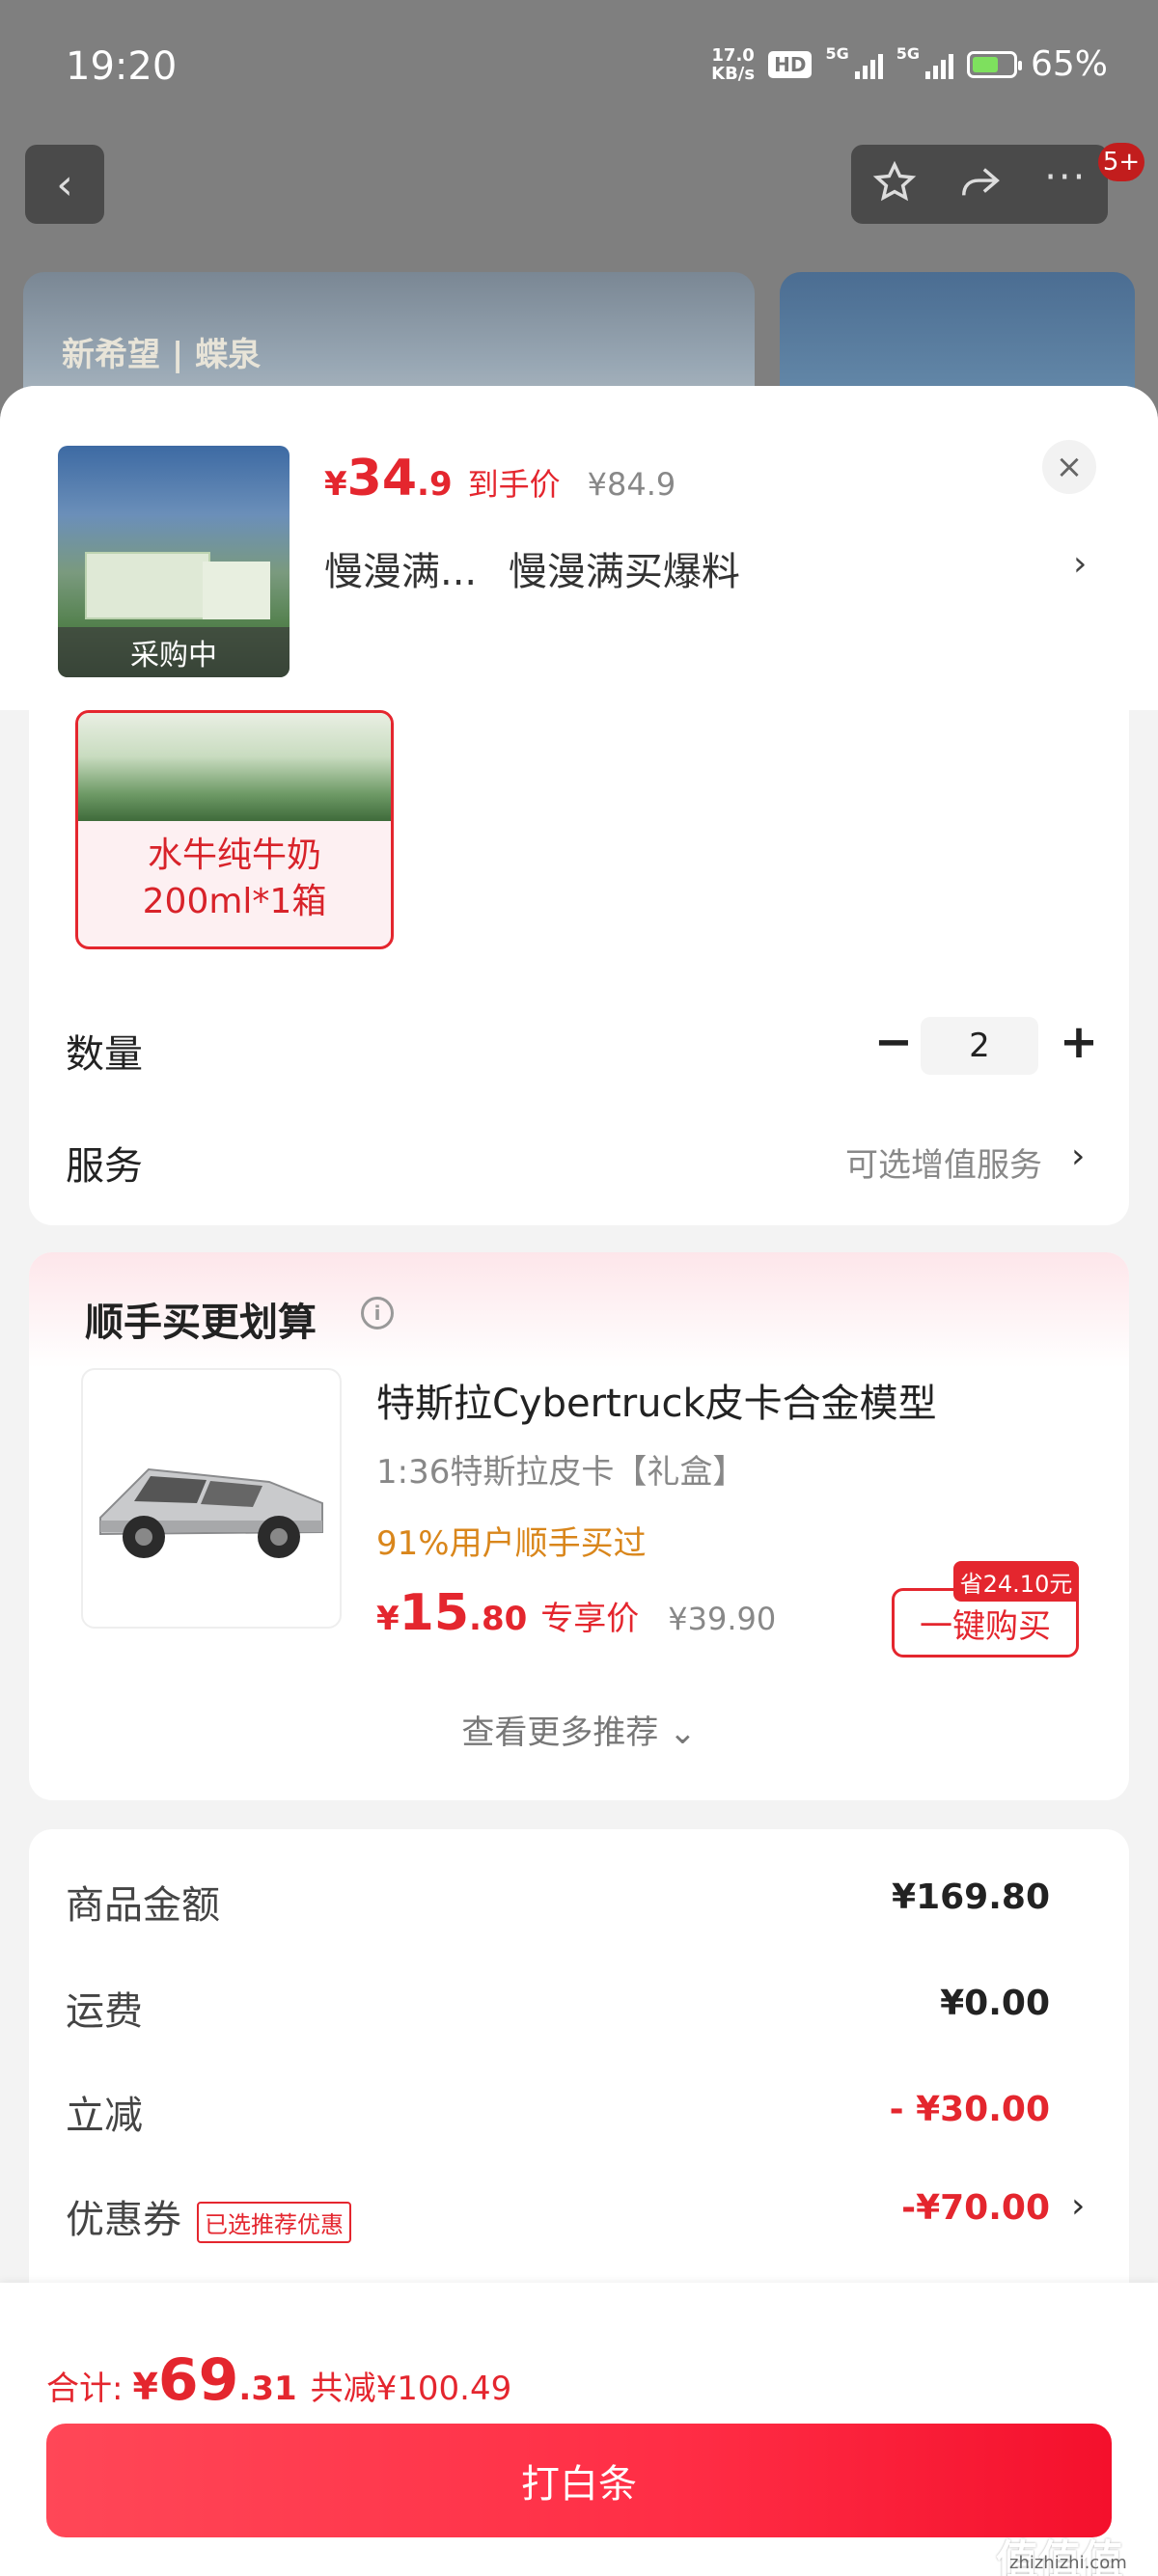 The height and width of the screenshot is (2576, 1158). I want to click on addon-product-image, so click(211, 1498).